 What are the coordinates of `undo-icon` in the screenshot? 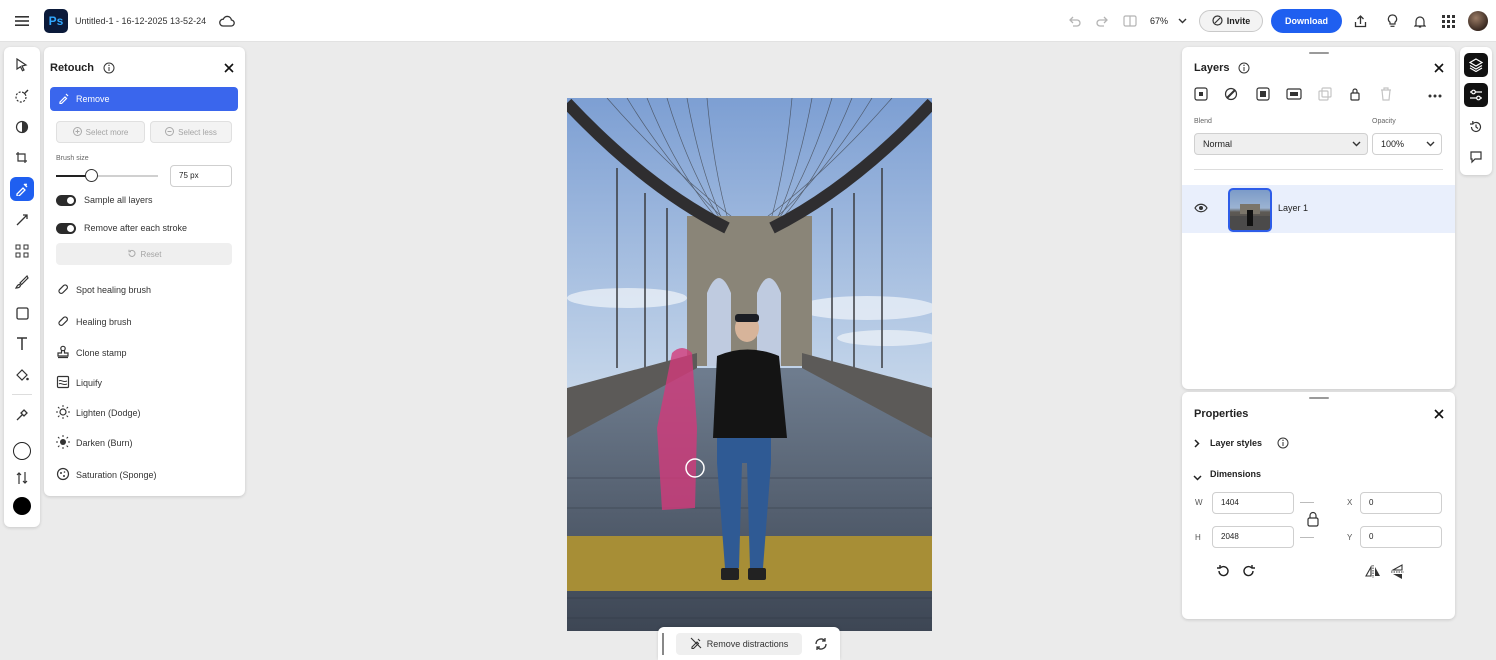 It's located at (1074, 21).